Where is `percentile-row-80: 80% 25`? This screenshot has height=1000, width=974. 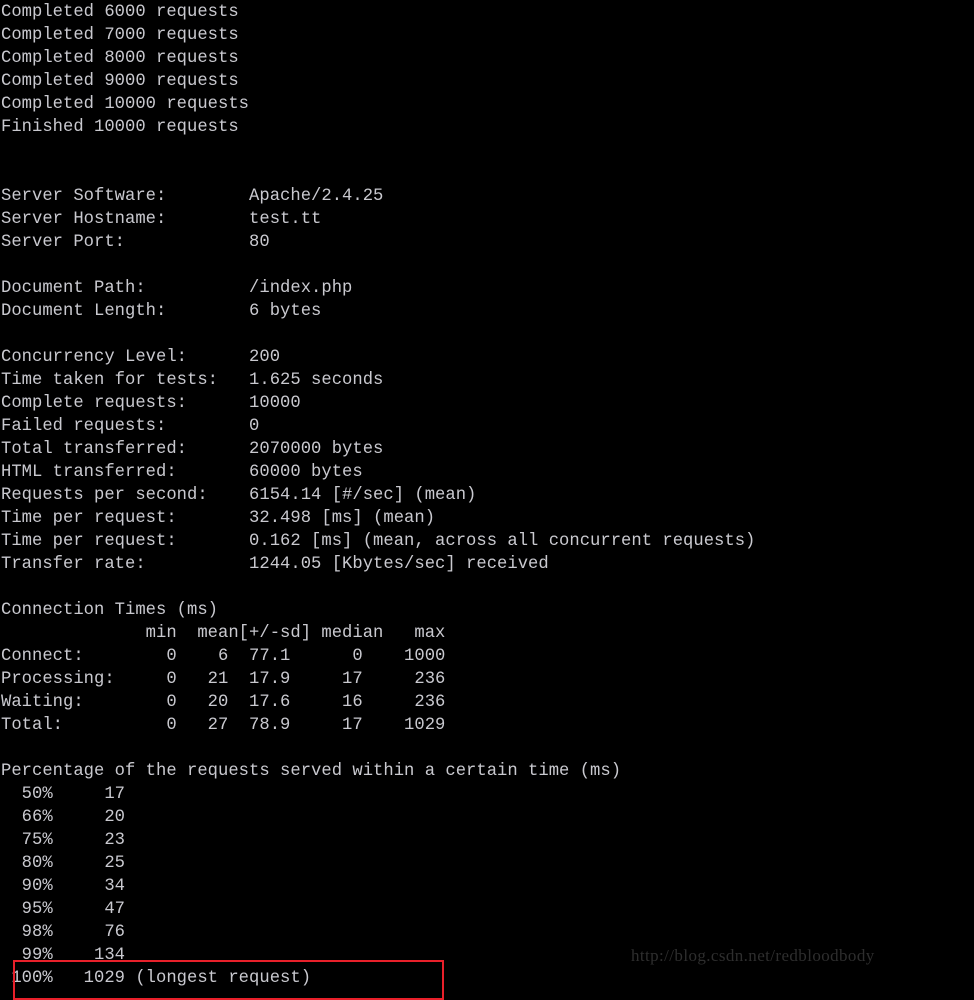 percentile-row-80: 80% 25 is located at coordinates (63, 863).